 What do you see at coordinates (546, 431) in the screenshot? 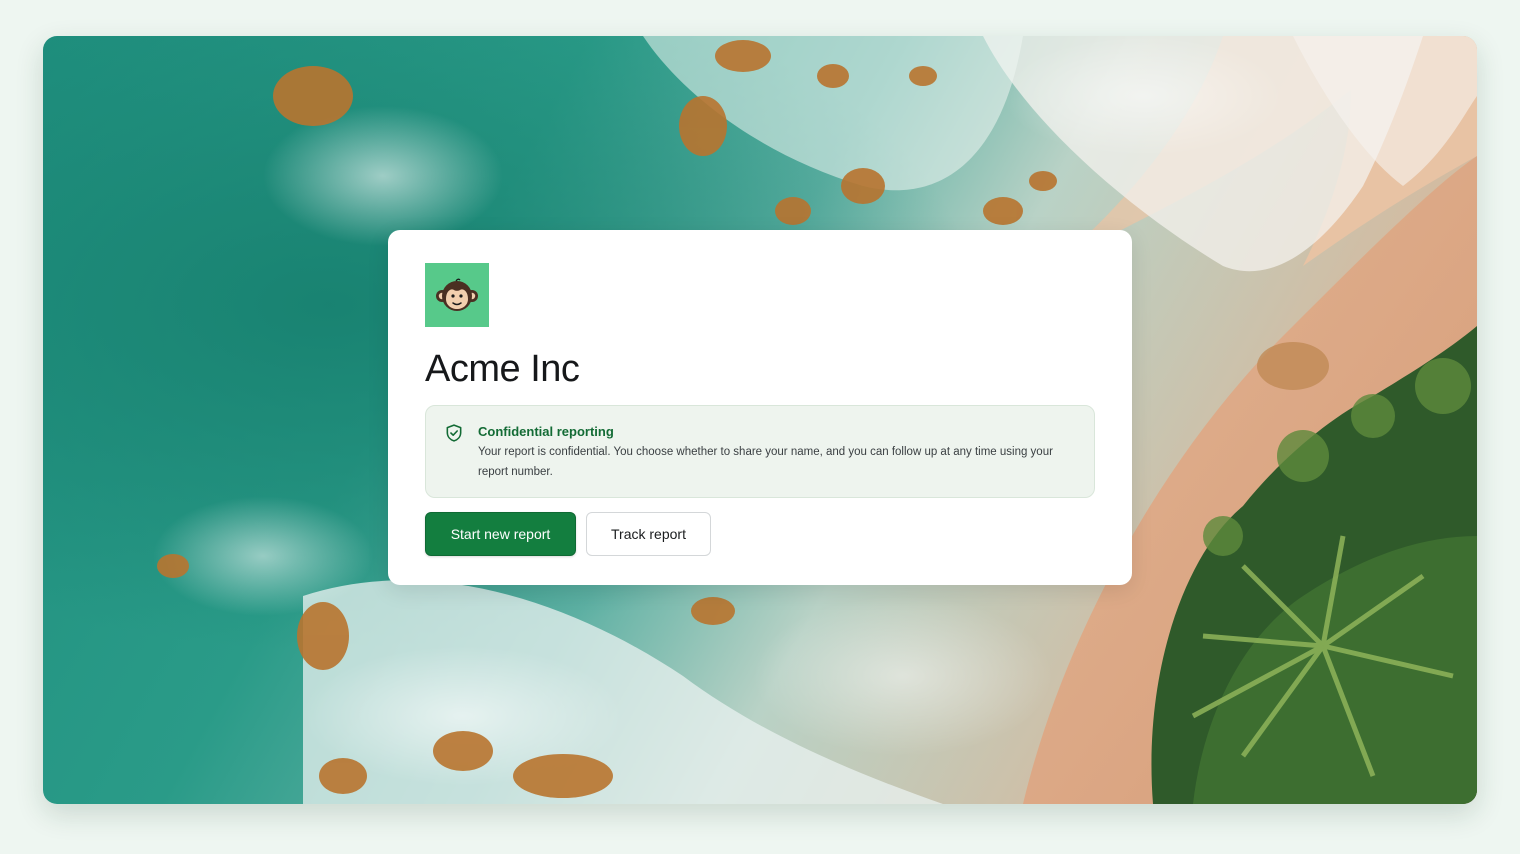
I see `notice-title: Confidential reporting` at bounding box center [546, 431].